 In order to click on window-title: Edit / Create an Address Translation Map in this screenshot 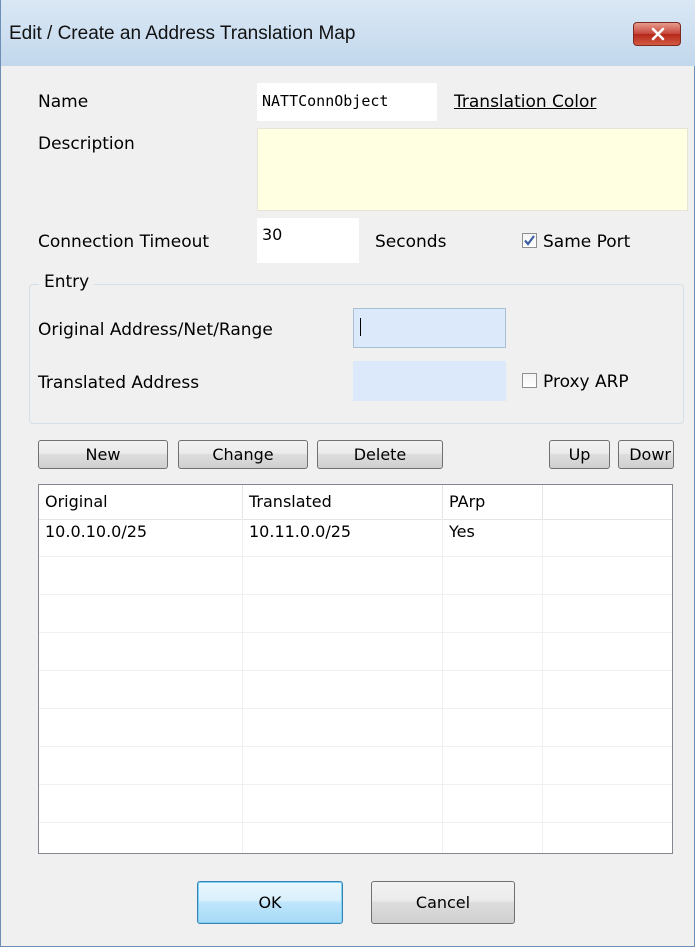, I will do `click(182, 33)`.